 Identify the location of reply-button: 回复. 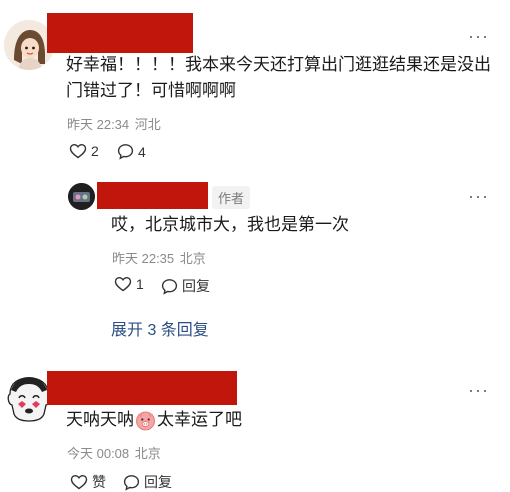
(147, 482).